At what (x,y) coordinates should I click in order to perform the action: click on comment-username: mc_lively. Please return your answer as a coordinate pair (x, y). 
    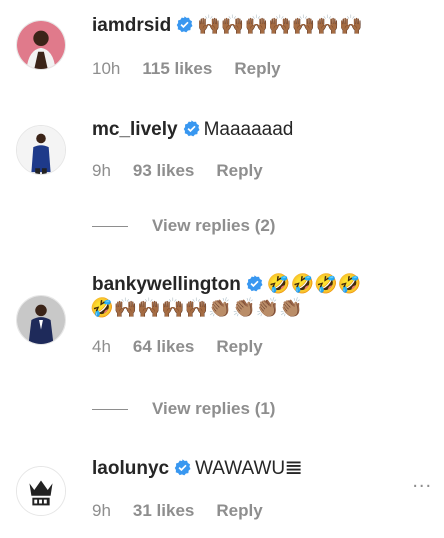
    Looking at the image, I should click on (135, 129).